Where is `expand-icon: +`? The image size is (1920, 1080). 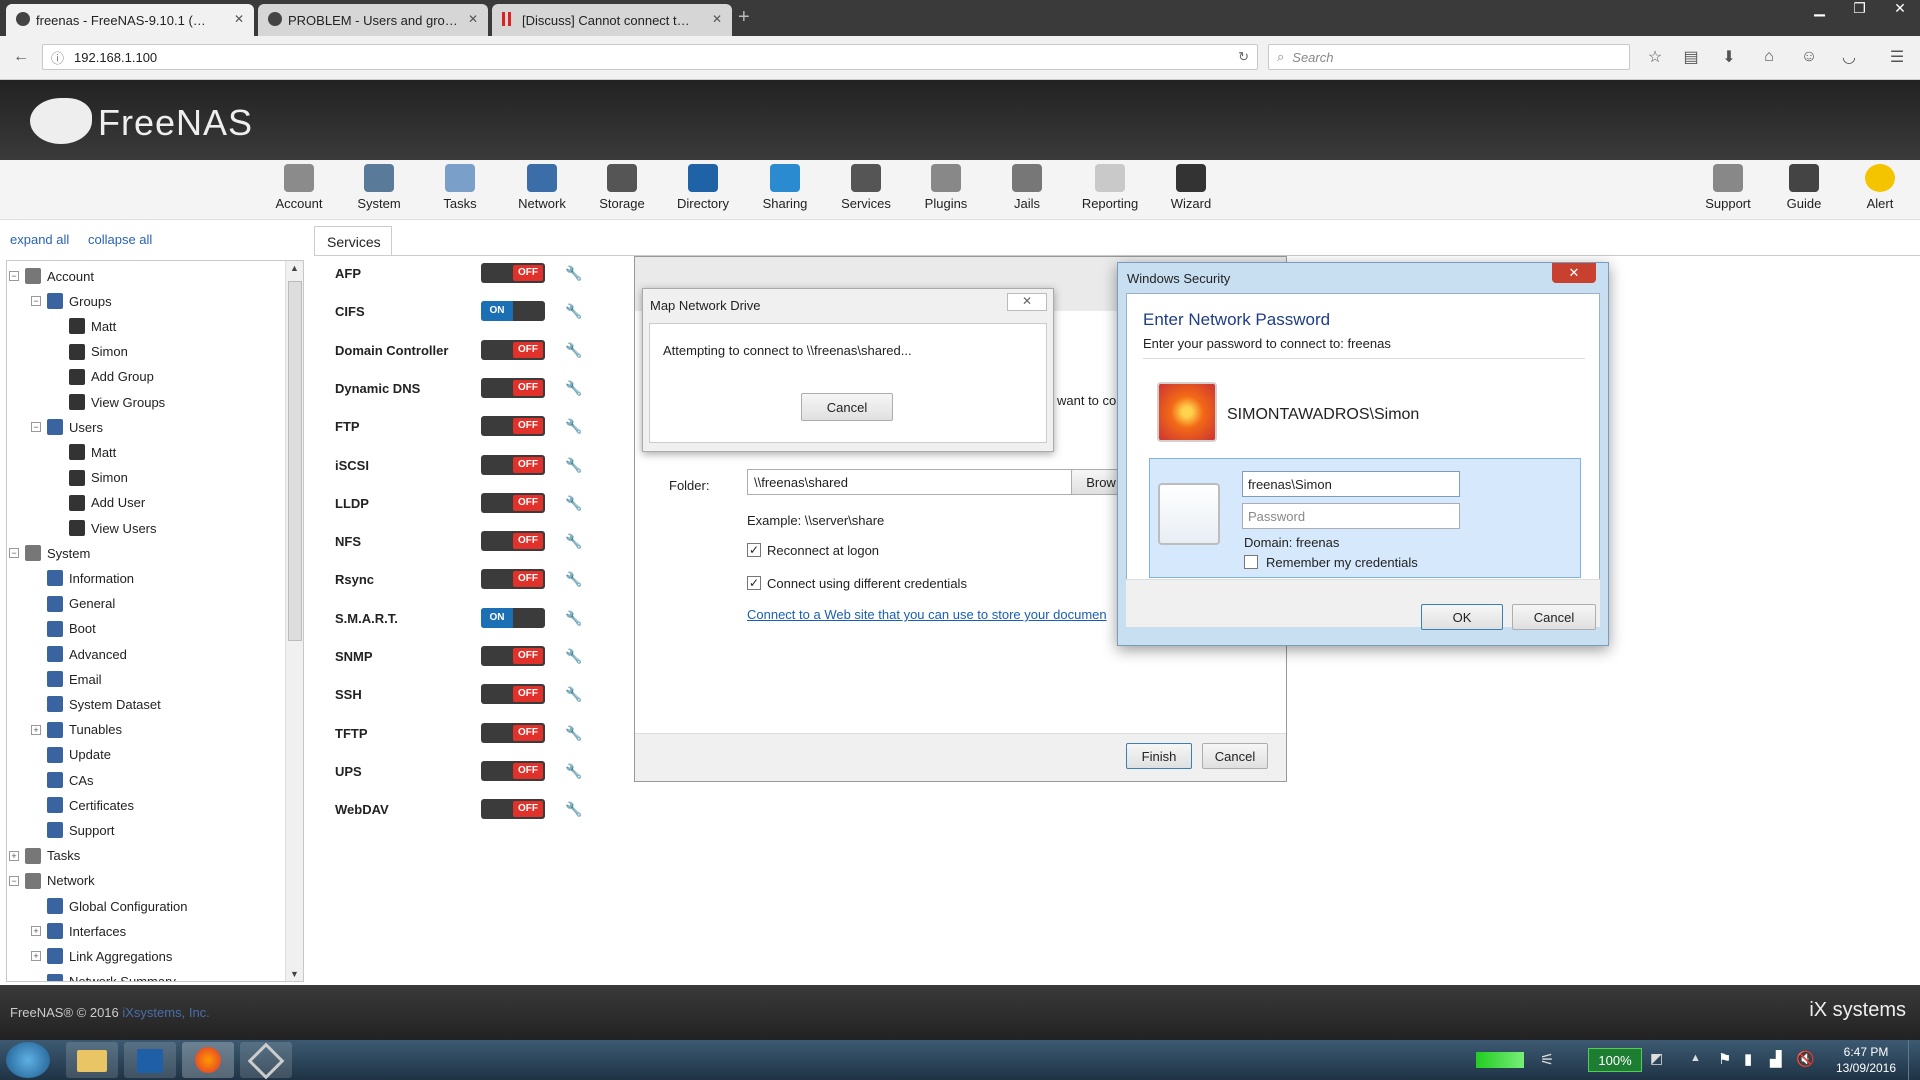 expand-icon: + is located at coordinates (36, 931).